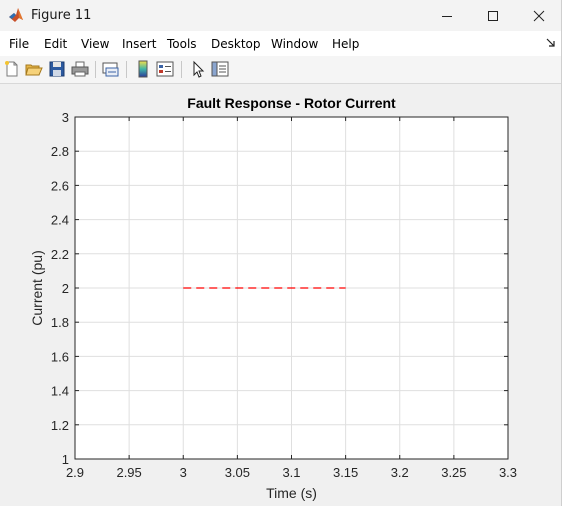 The height and width of the screenshot is (506, 562). Describe the element at coordinates (60, 185) in the screenshot. I see `y-tick-label: 2.6` at that location.